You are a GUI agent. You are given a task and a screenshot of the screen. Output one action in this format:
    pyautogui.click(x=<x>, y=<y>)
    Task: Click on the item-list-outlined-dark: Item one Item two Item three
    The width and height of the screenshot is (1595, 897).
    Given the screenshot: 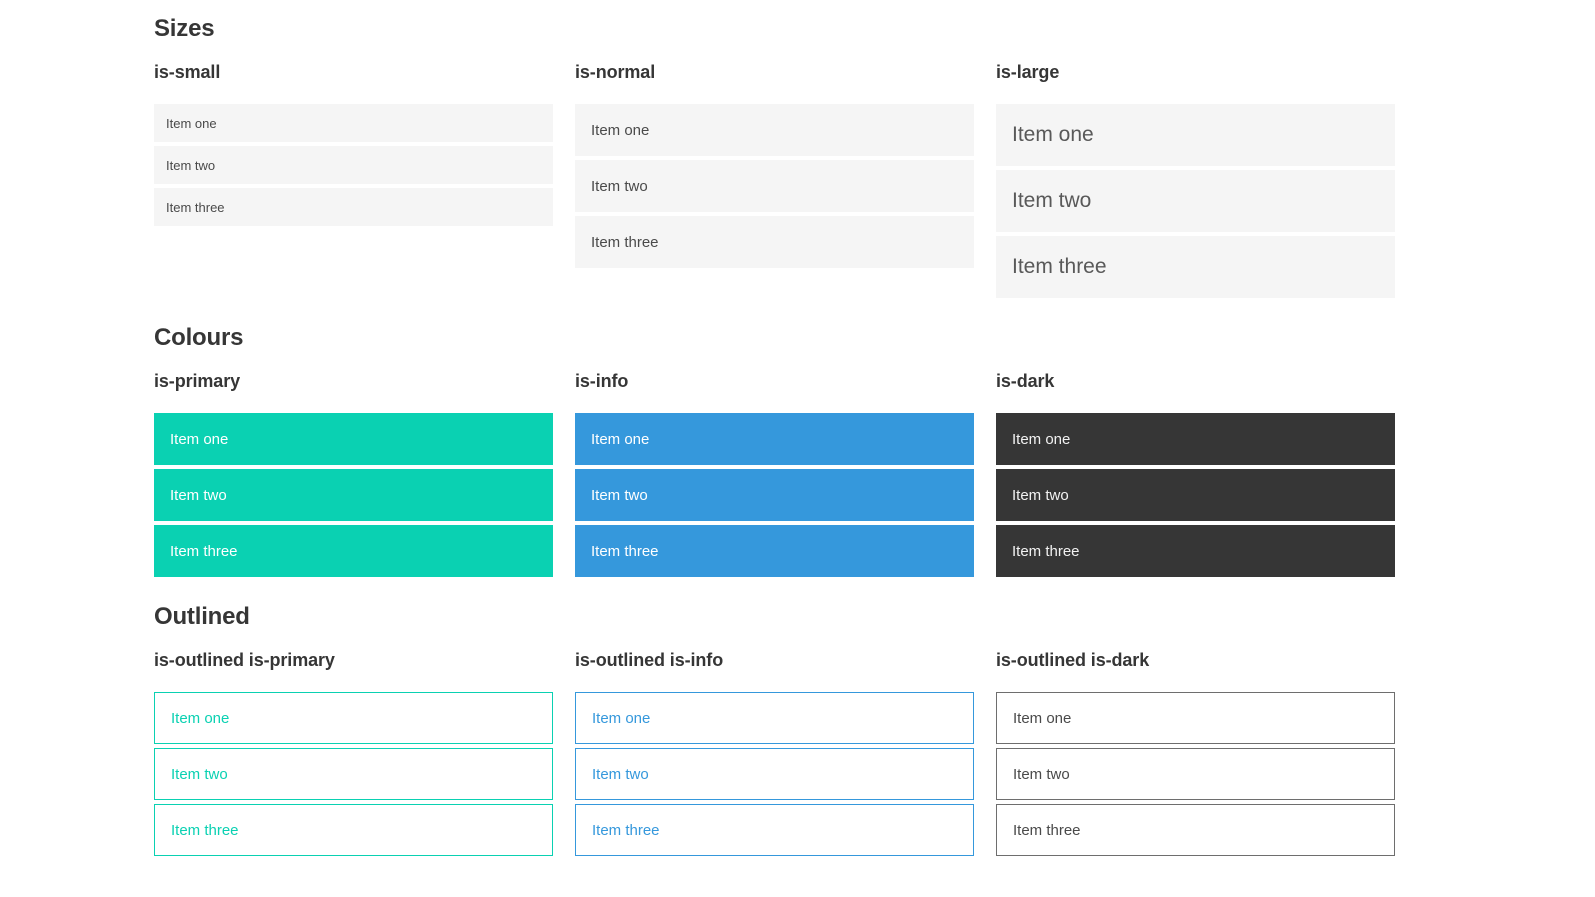 What is the action you would take?
    pyautogui.click(x=1195, y=774)
    